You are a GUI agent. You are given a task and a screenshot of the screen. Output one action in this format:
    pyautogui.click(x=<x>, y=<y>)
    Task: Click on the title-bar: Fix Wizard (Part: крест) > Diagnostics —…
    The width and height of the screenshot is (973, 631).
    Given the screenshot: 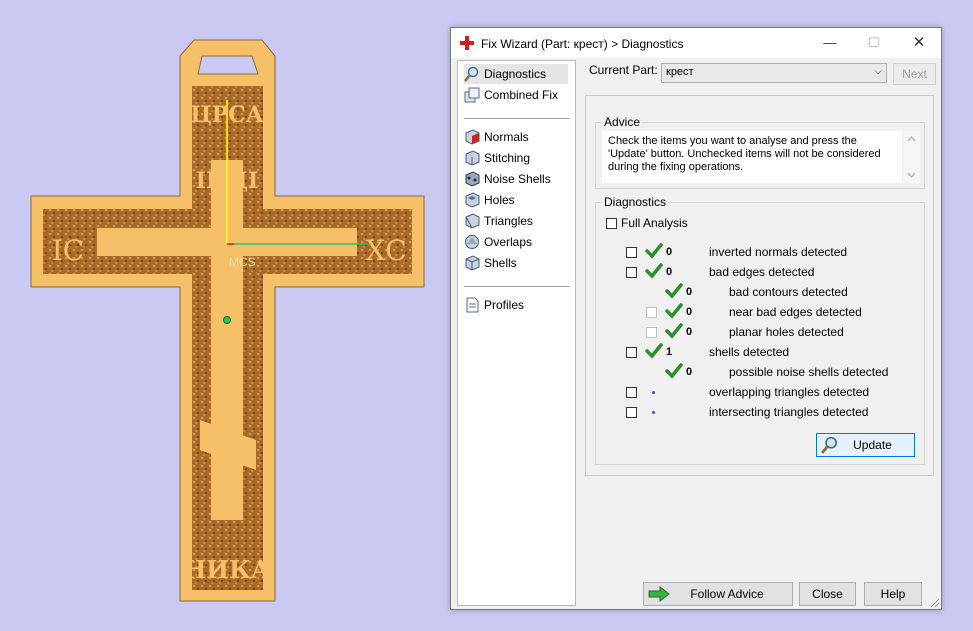 What is the action you would take?
    pyautogui.click(x=696, y=43)
    